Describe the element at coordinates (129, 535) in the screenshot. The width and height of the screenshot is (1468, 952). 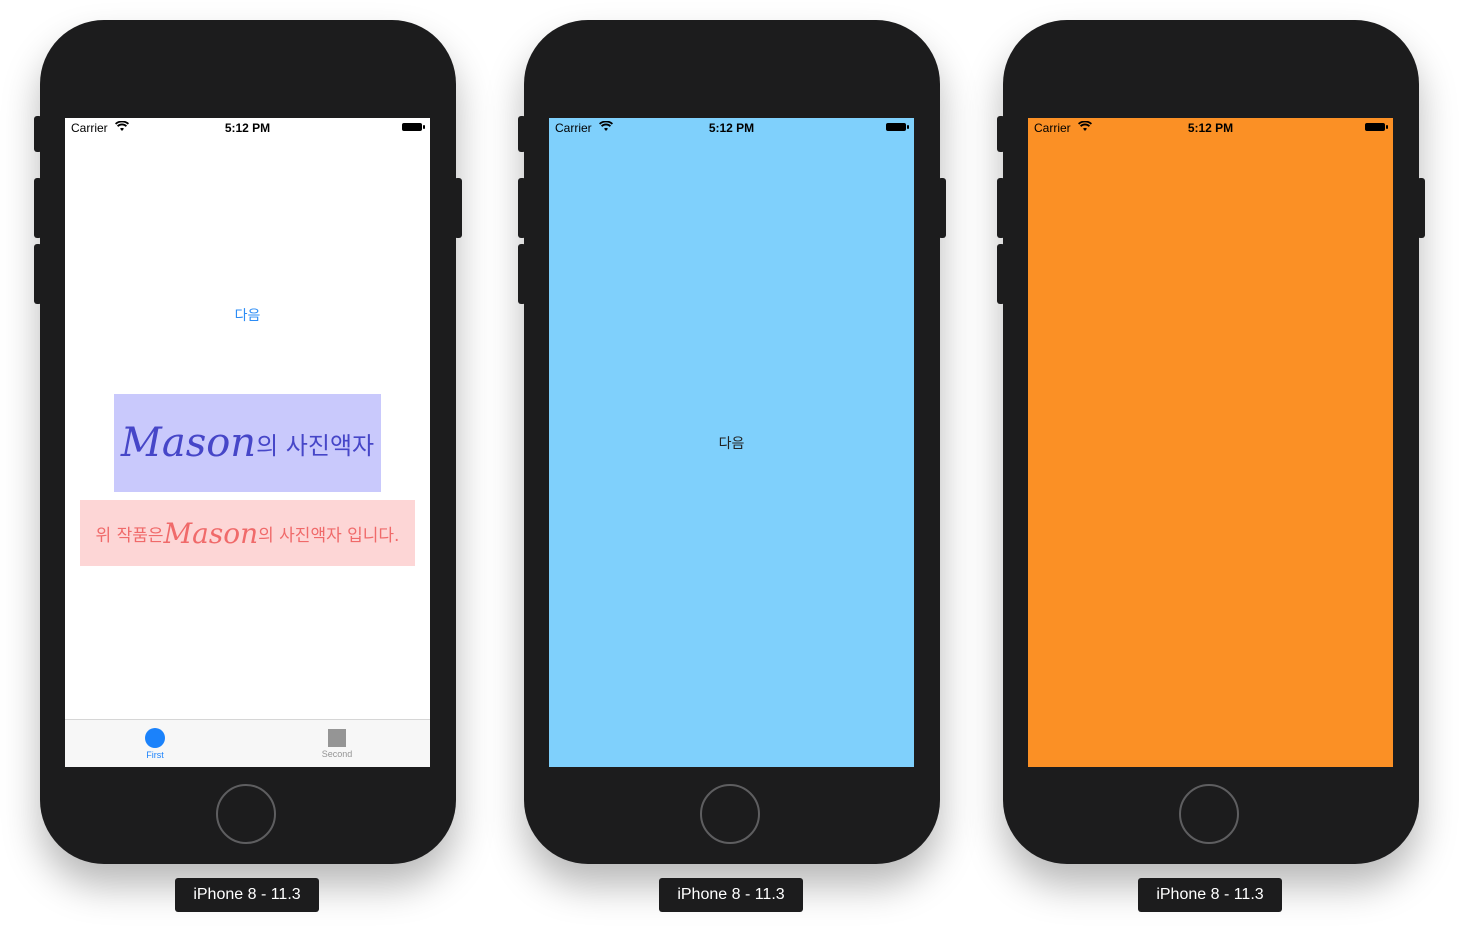
I see `subtitle-prefix-text: 위 작품은` at that location.